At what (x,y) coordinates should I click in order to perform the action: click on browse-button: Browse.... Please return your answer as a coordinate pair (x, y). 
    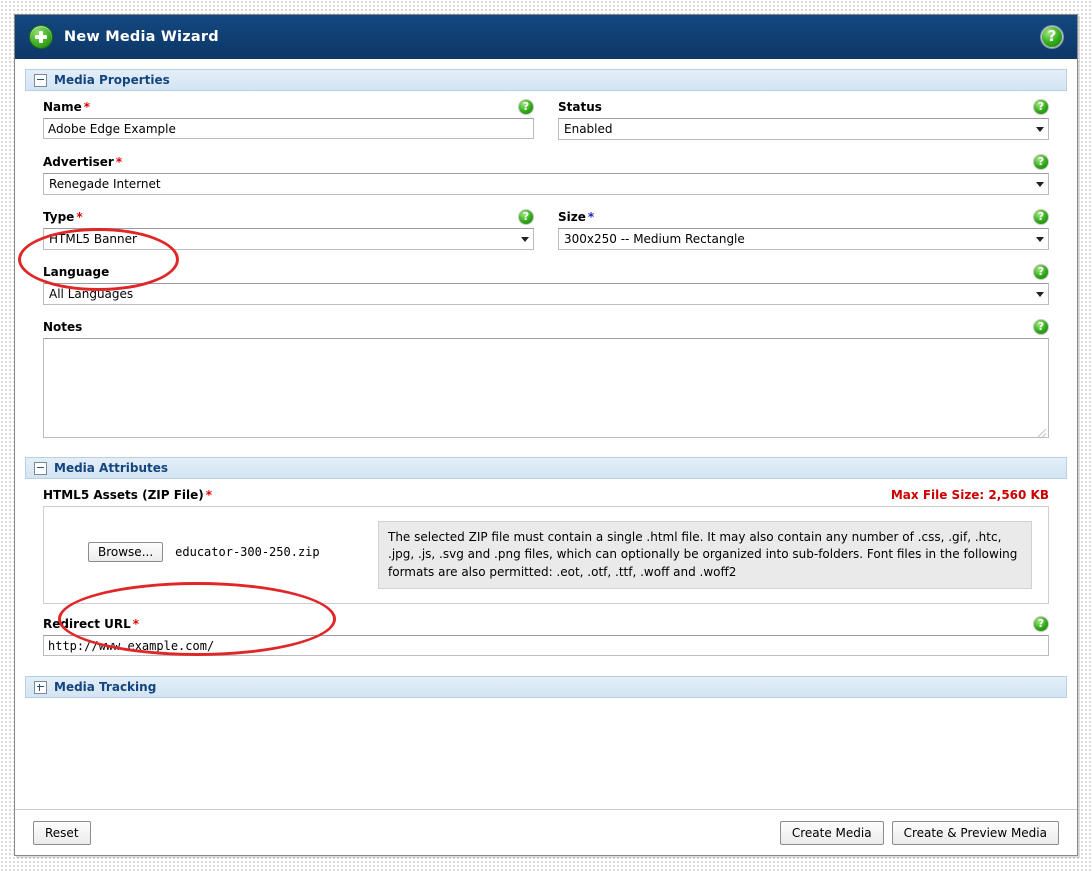
    Looking at the image, I should click on (126, 552).